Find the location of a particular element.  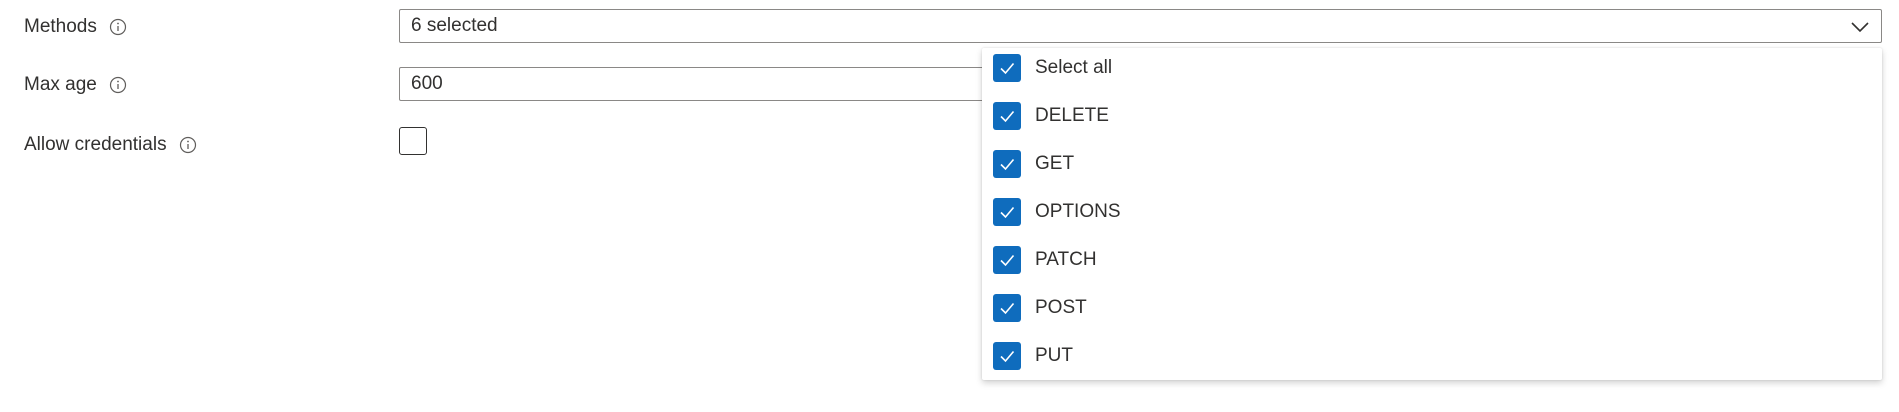

option-post: POST is located at coordinates (1040, 308).